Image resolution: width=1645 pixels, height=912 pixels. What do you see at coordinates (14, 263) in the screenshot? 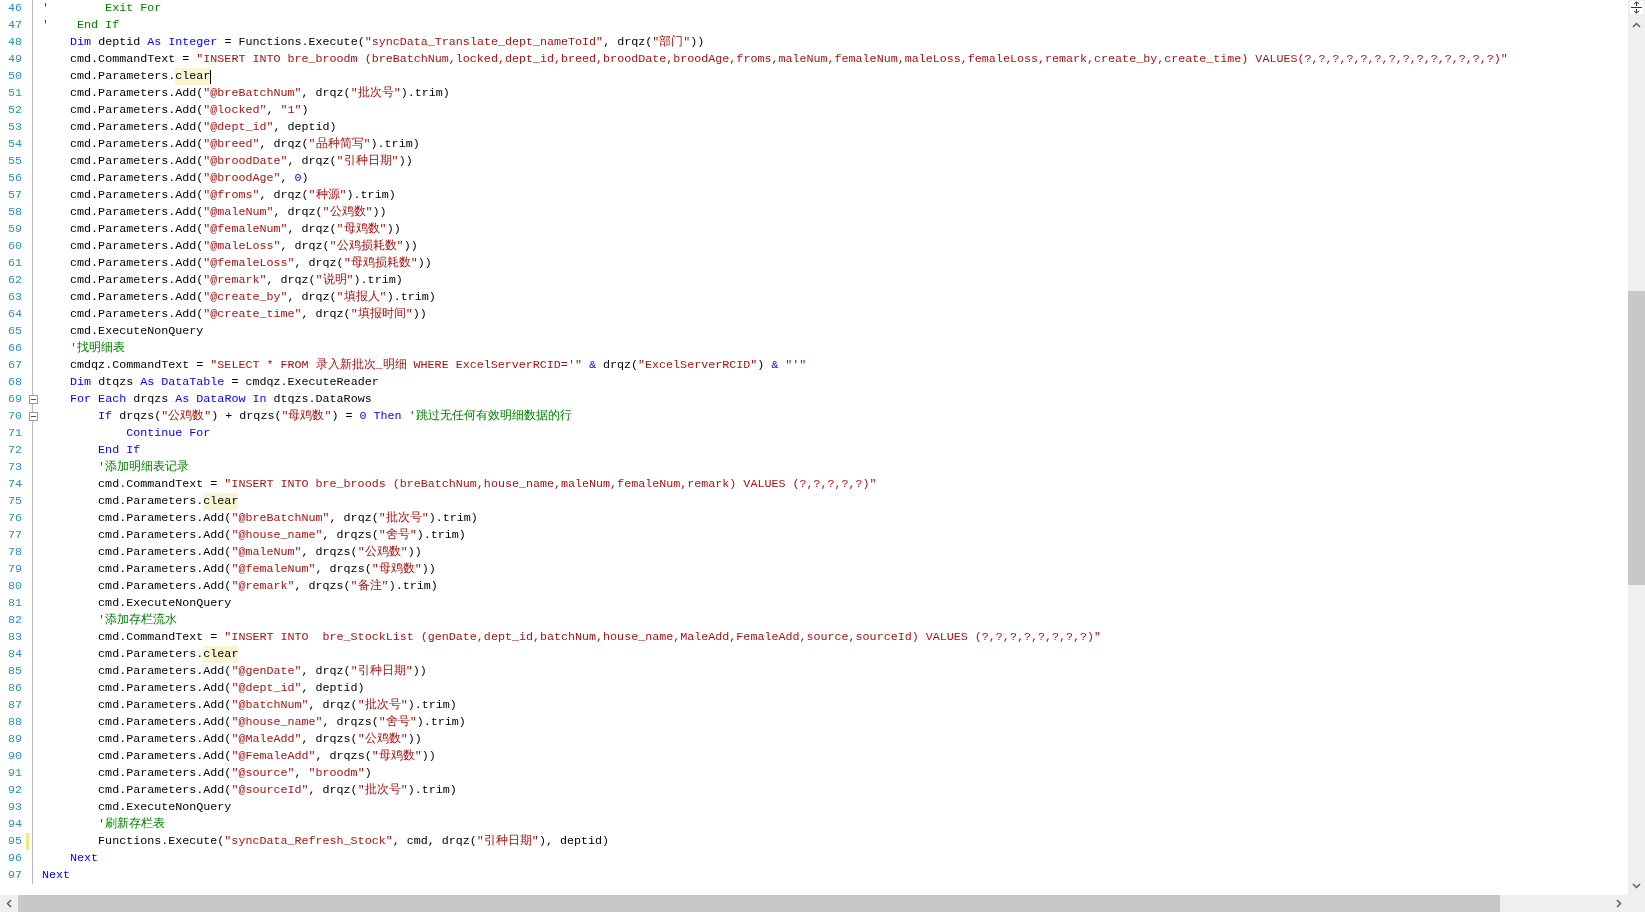
I see `line-number: 61` at bounding box center [14, 263].